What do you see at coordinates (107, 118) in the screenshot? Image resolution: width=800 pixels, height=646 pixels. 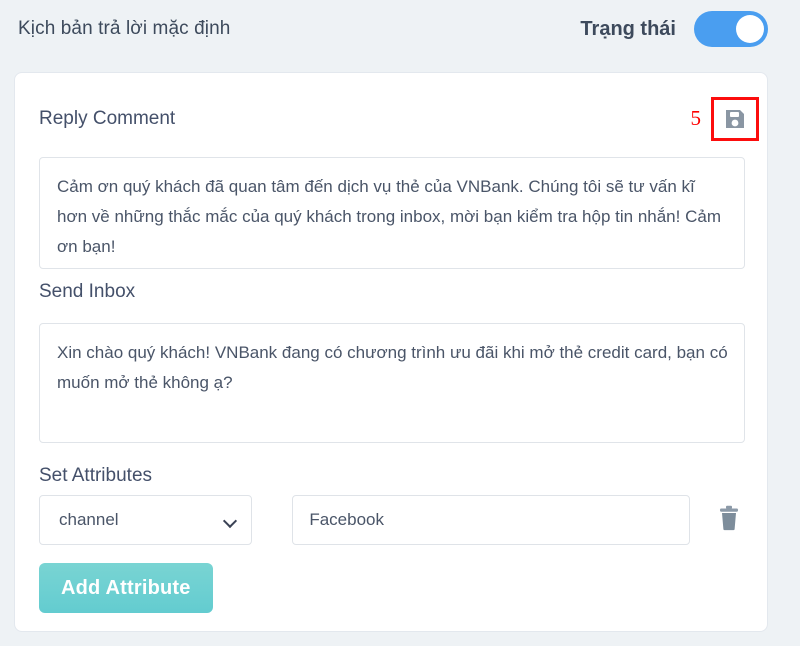 I see `reply-comment-label: Reply Comment` at bounding box center [107, 118].